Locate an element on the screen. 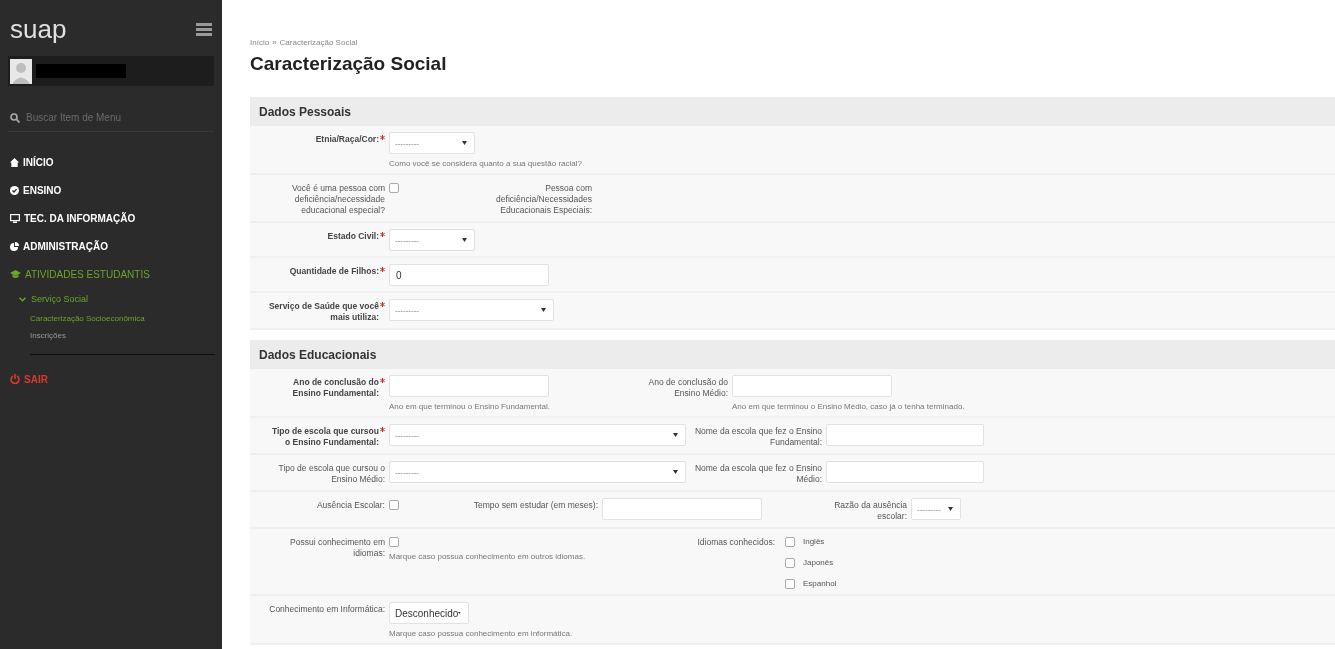 Image resolution: width=1335 pixels, height=649 pixels. home-icon is located at coordinates (14, 162).